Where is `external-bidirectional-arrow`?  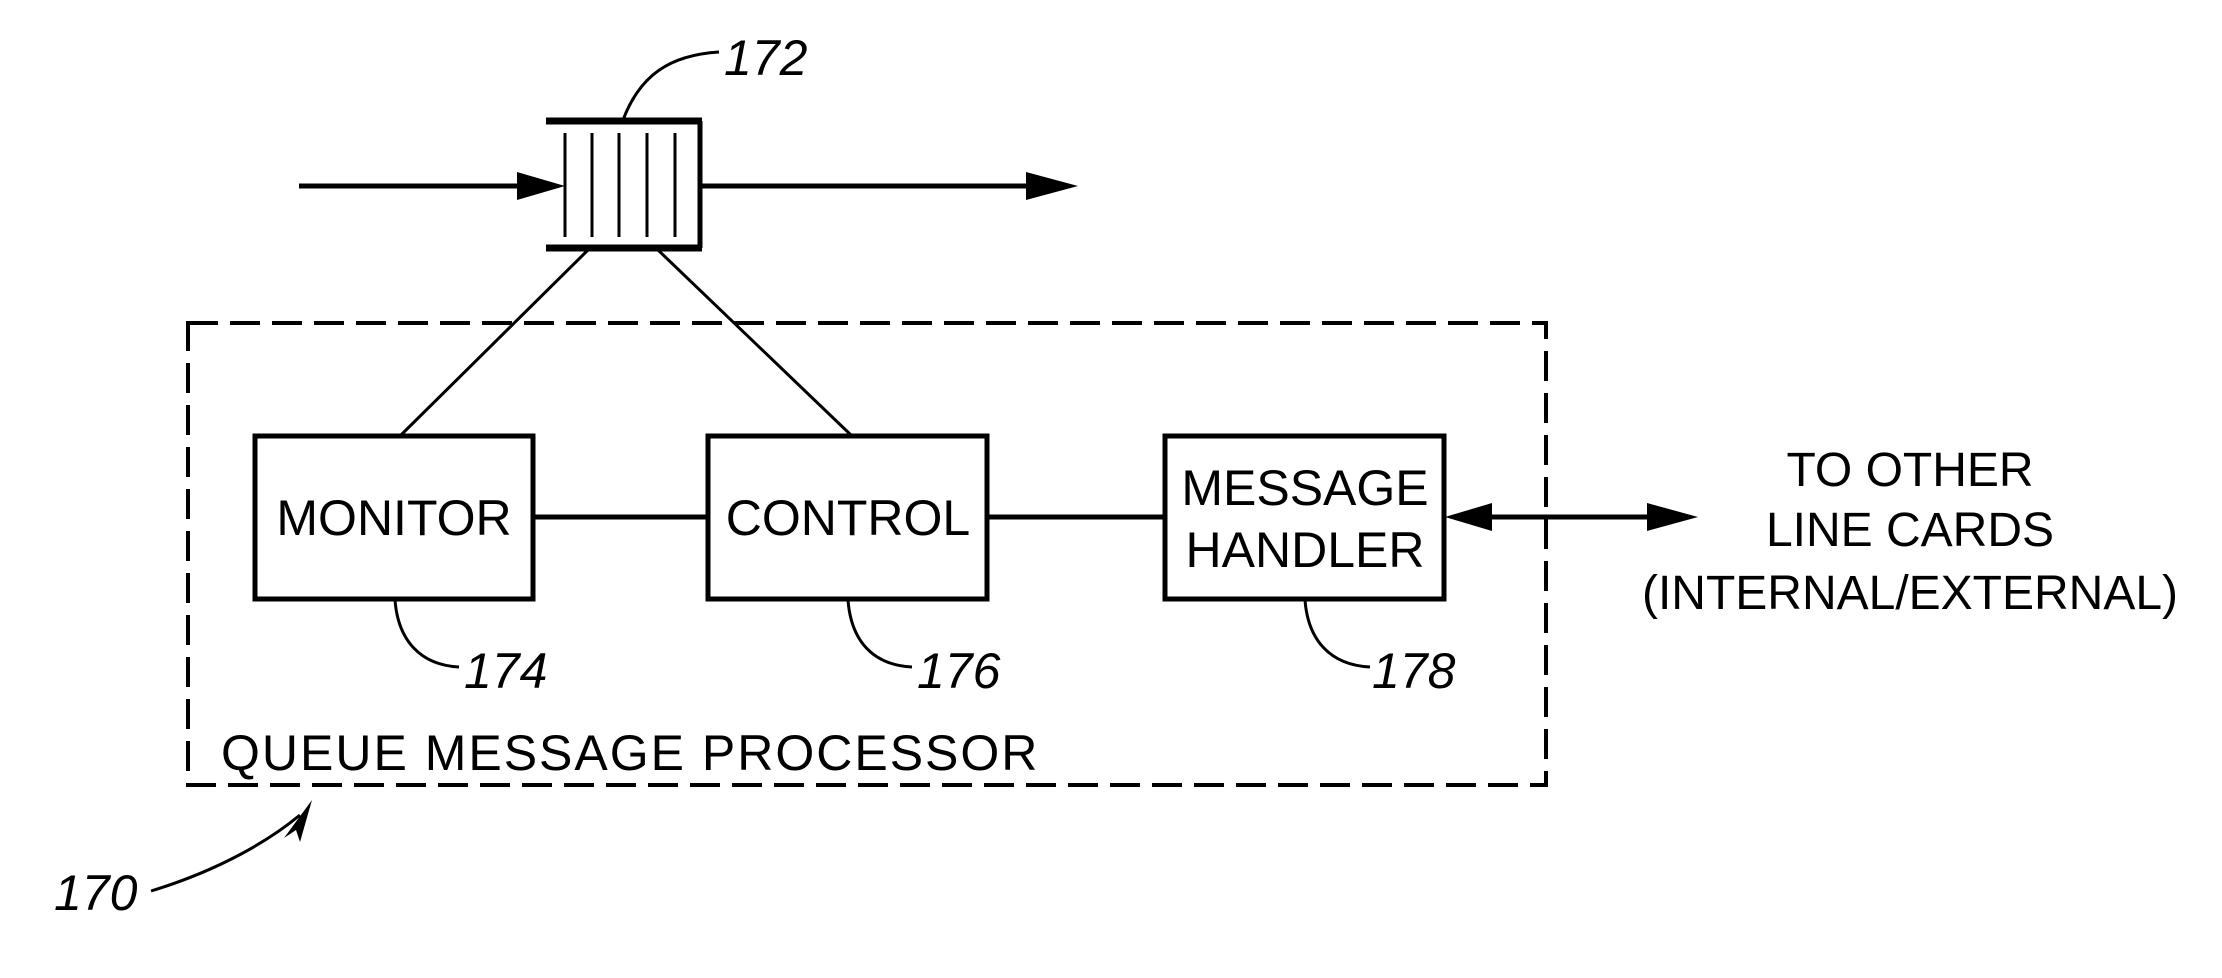
external-bidirectional-arrow is located at coordinates (1571, 517).